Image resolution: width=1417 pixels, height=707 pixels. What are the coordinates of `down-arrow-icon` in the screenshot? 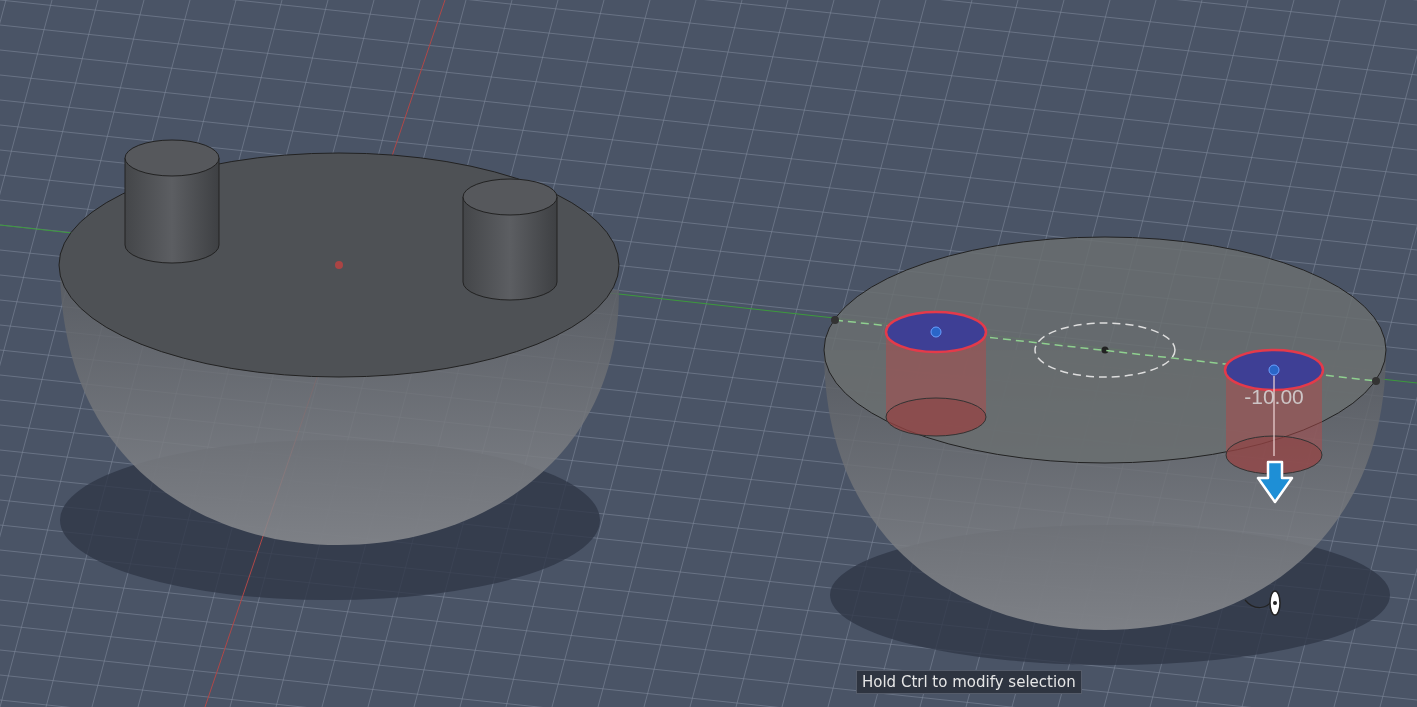 It's located at (1275, 482).